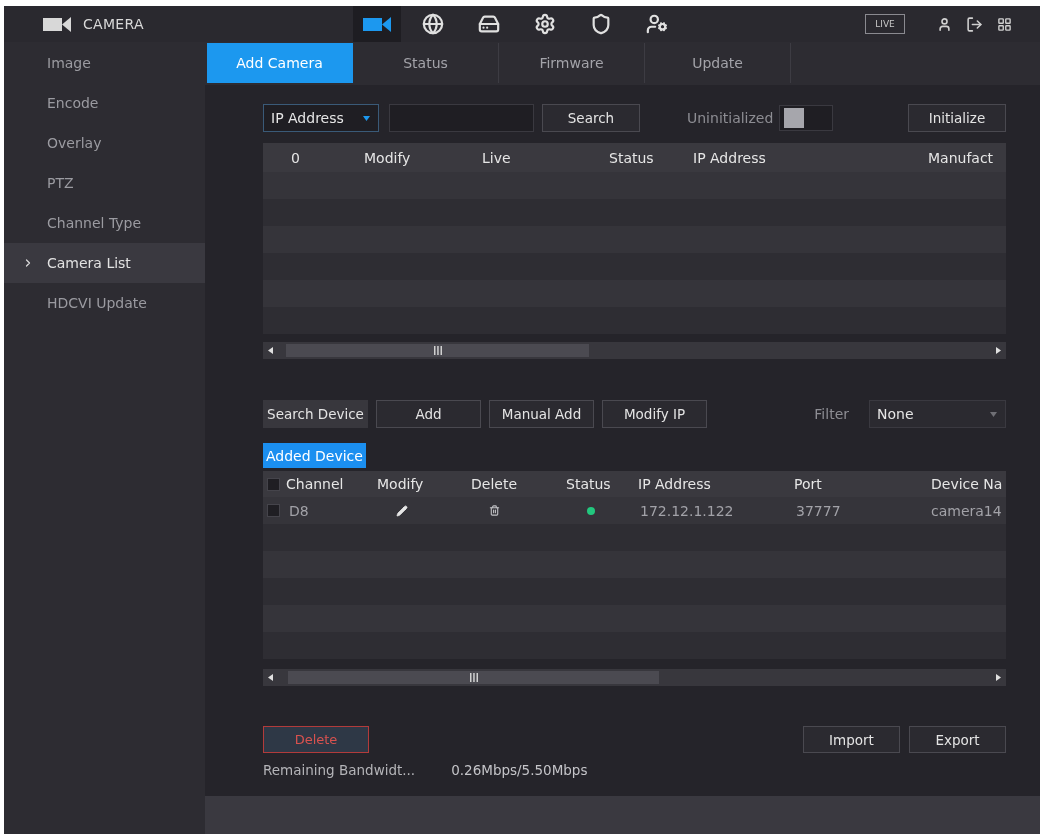 The height and width of the screenshot is (834, 1042). What do you see at coordinates (104, 143) in the screenshot?
I see `sidebar-item: Overlay` at bounding box center [104, 143].